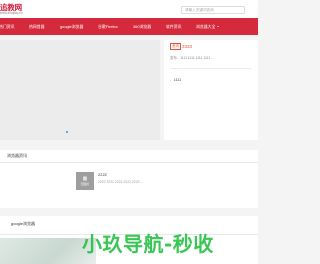  What do you see at coordinates (67, 132) in the screenshot?
I see `carousel-indicator` at bounding box center [67, 132].